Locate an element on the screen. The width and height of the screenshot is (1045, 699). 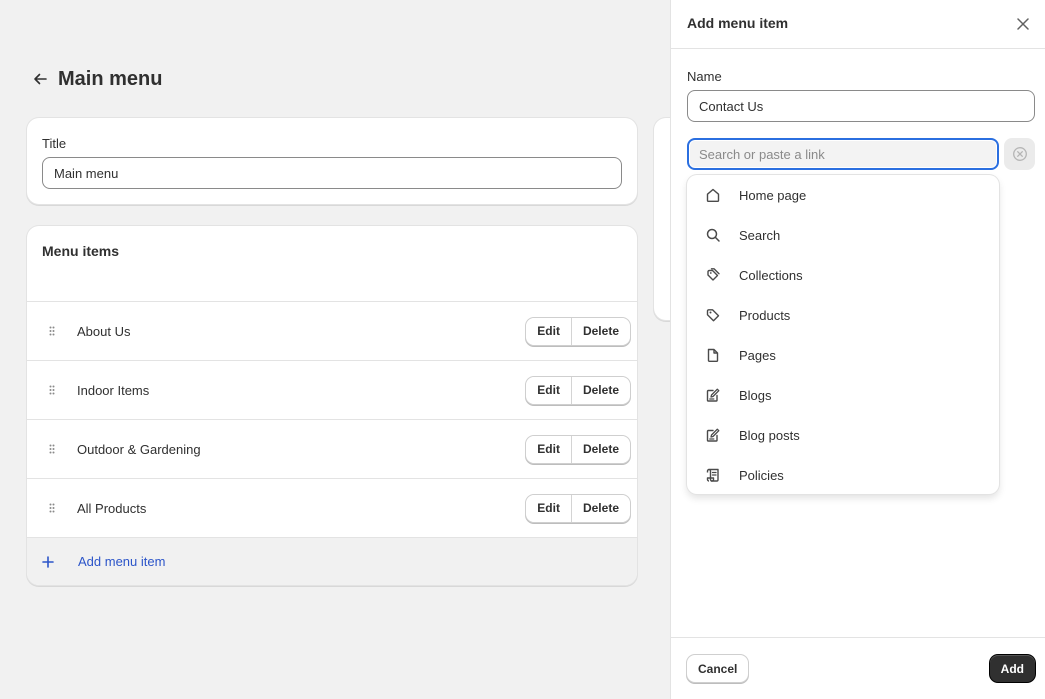
option-blog-posts: Blog posts is located at coordinates (843, 435).